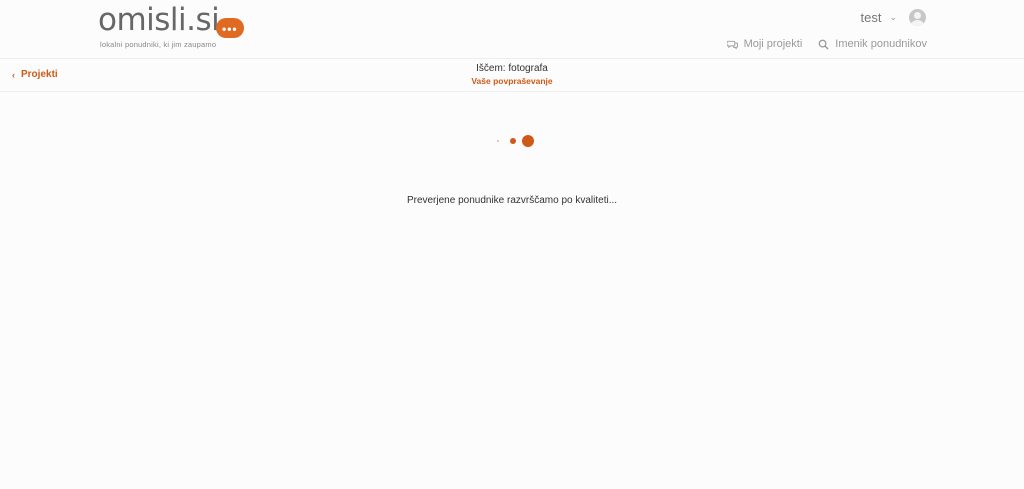  I want to click on loading-indicator, so click(516, 141).